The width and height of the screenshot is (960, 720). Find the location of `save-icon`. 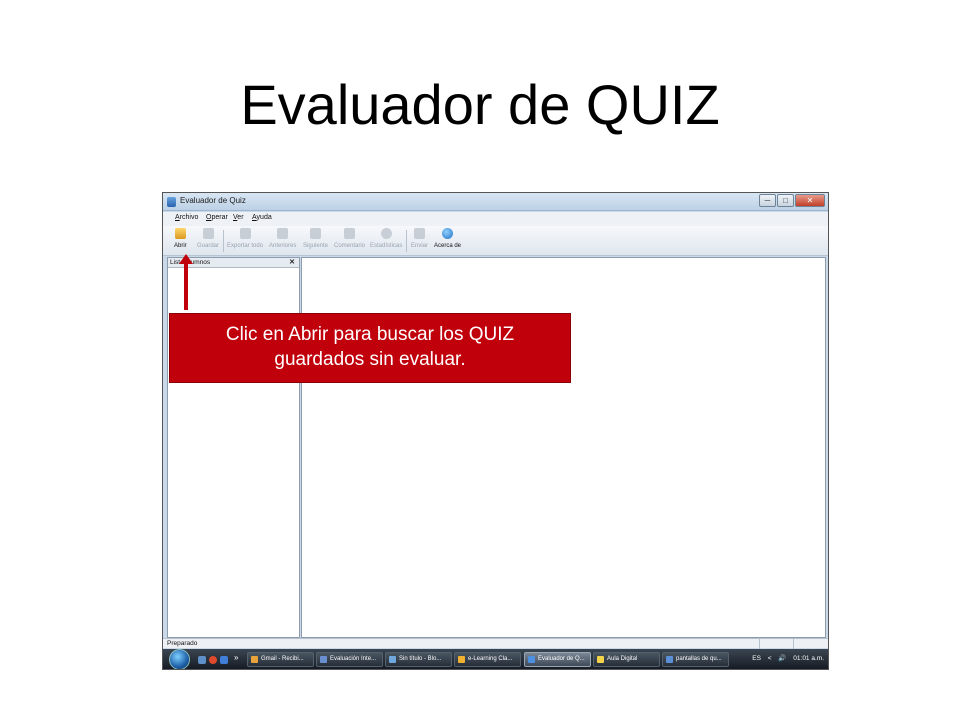

save-icon is located at coordinates (208, 233).